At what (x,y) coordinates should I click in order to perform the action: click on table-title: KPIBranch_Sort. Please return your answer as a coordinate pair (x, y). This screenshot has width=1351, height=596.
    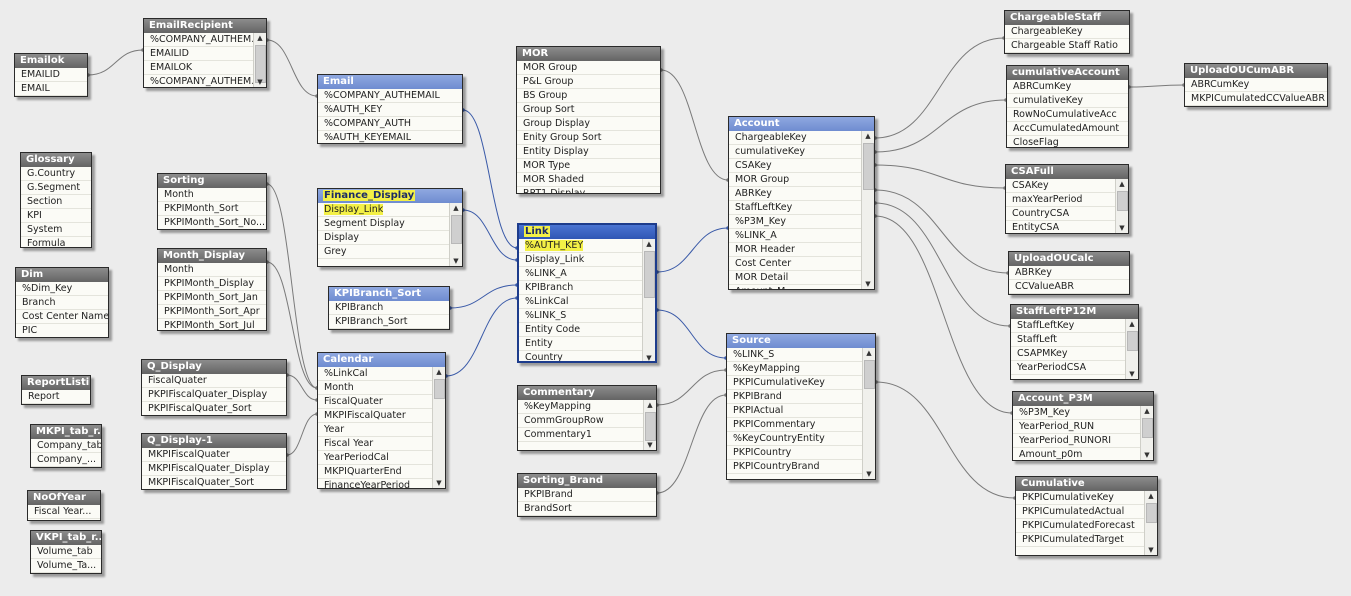
    Looking at the image, I should click on (389, 294).